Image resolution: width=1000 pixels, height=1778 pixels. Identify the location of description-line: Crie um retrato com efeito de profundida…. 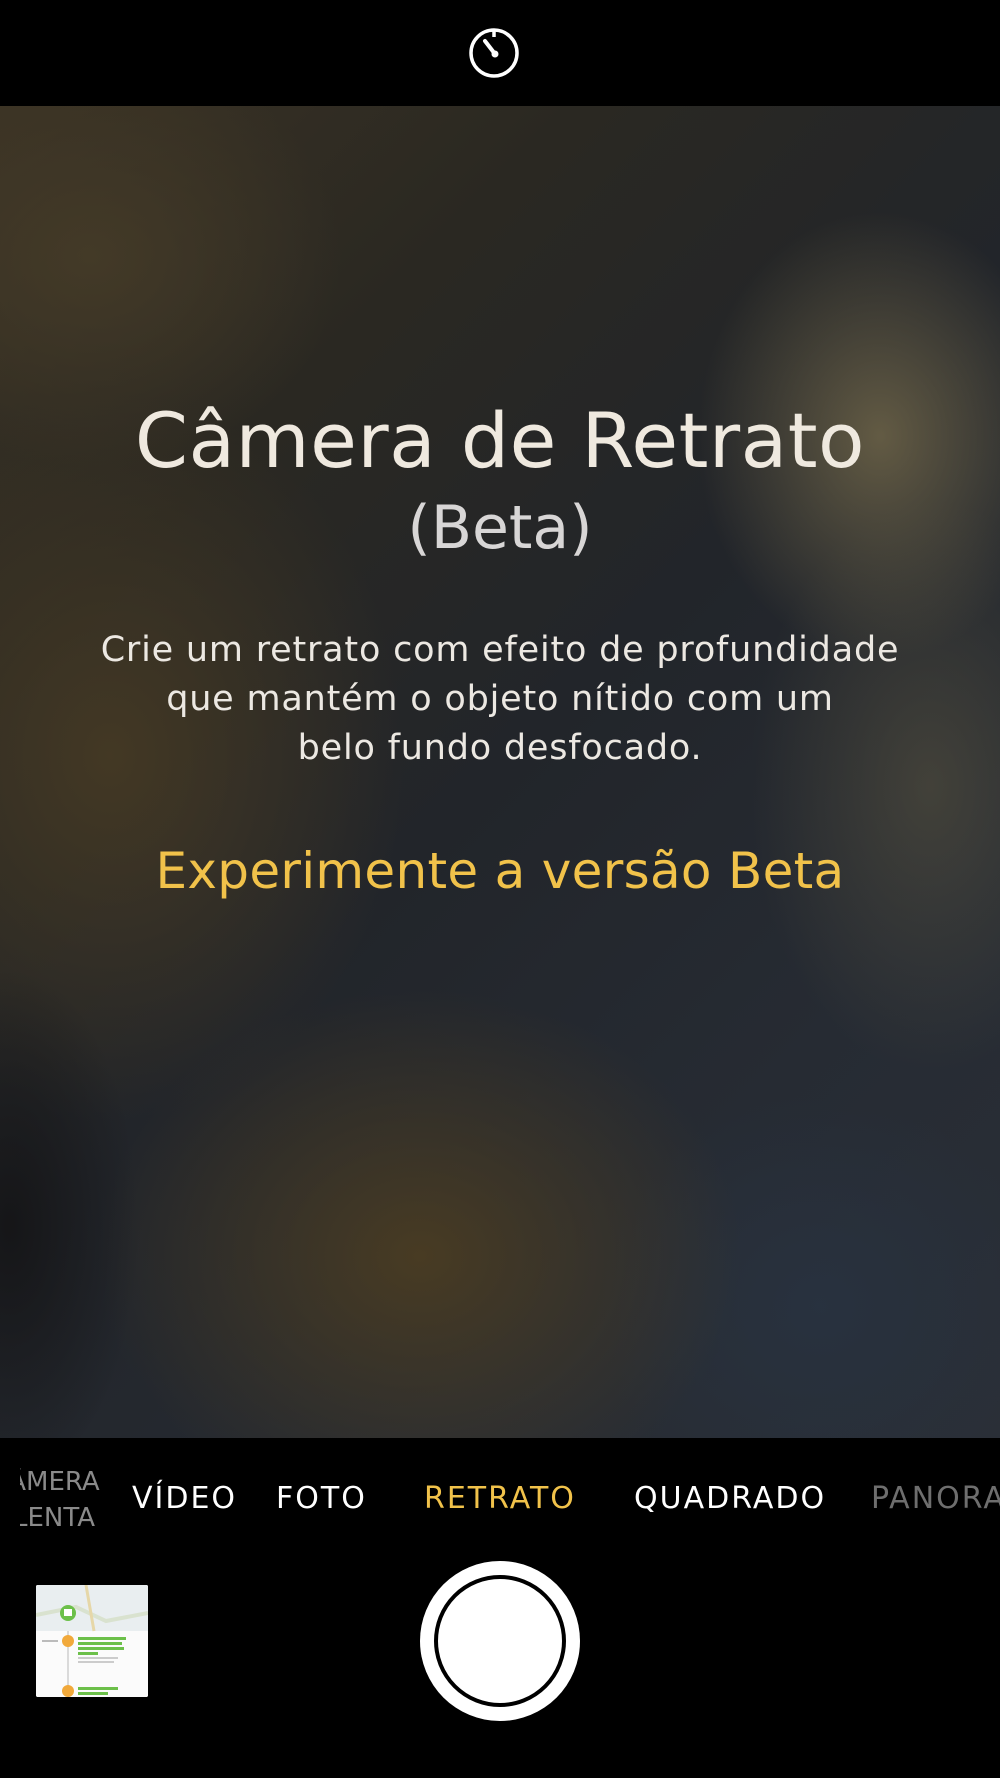
(500, 650).